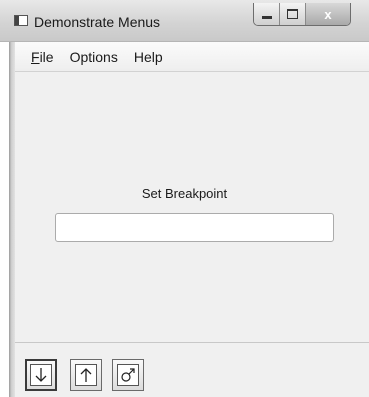 The width and height of the screenshot is (369, 397). What do you see at coordinates (148, 57) in the screenshot?
I see `menu-help: Help` at bounding box center [148, 57].